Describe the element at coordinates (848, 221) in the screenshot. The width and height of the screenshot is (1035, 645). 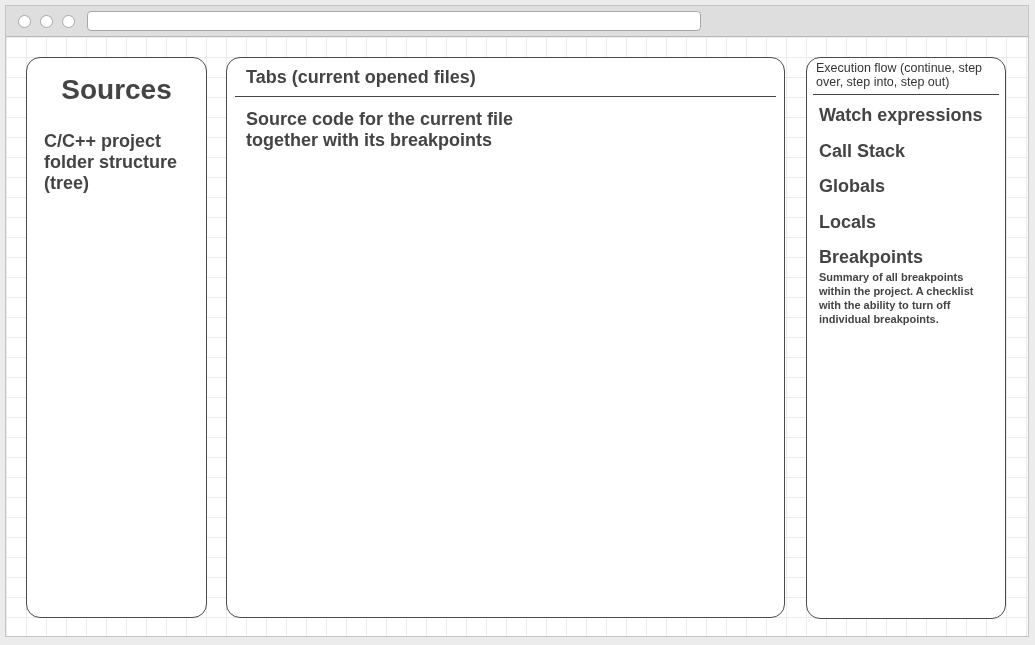
I see `section-title: Locals` at that location.